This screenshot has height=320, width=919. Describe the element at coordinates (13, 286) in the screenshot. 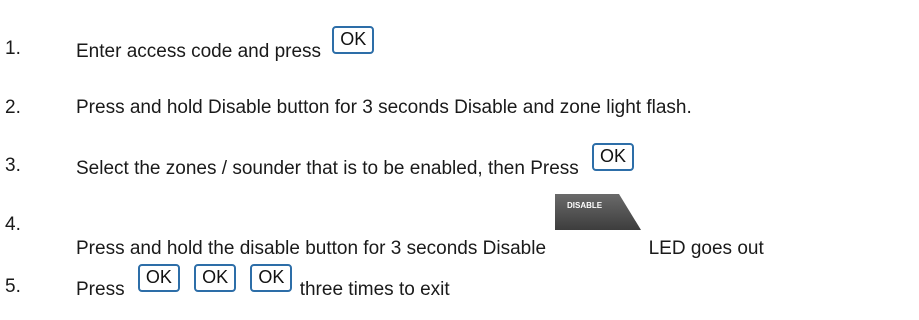

I see `step-number: 5.` at that location.